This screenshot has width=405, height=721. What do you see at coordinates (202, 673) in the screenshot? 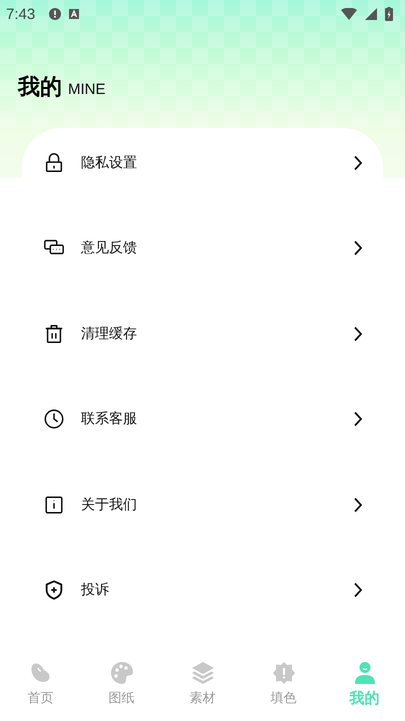
I see `layers-icon` at bounding box center [202, 673].